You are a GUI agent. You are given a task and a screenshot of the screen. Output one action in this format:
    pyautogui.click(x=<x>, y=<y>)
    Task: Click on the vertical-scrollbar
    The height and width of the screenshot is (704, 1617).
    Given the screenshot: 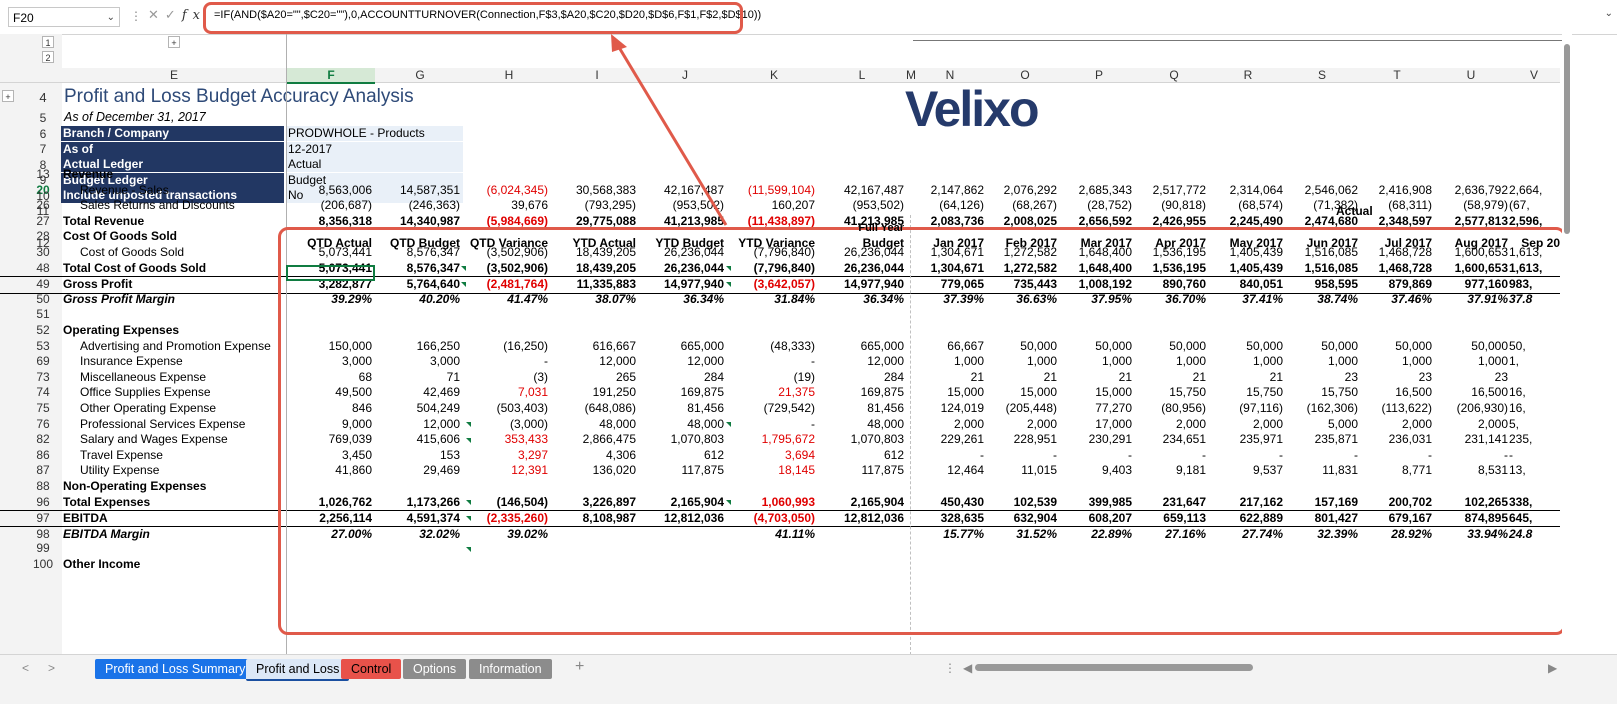 What is the action you would take?
    pyautogui.click(x=1567, y=344)
    